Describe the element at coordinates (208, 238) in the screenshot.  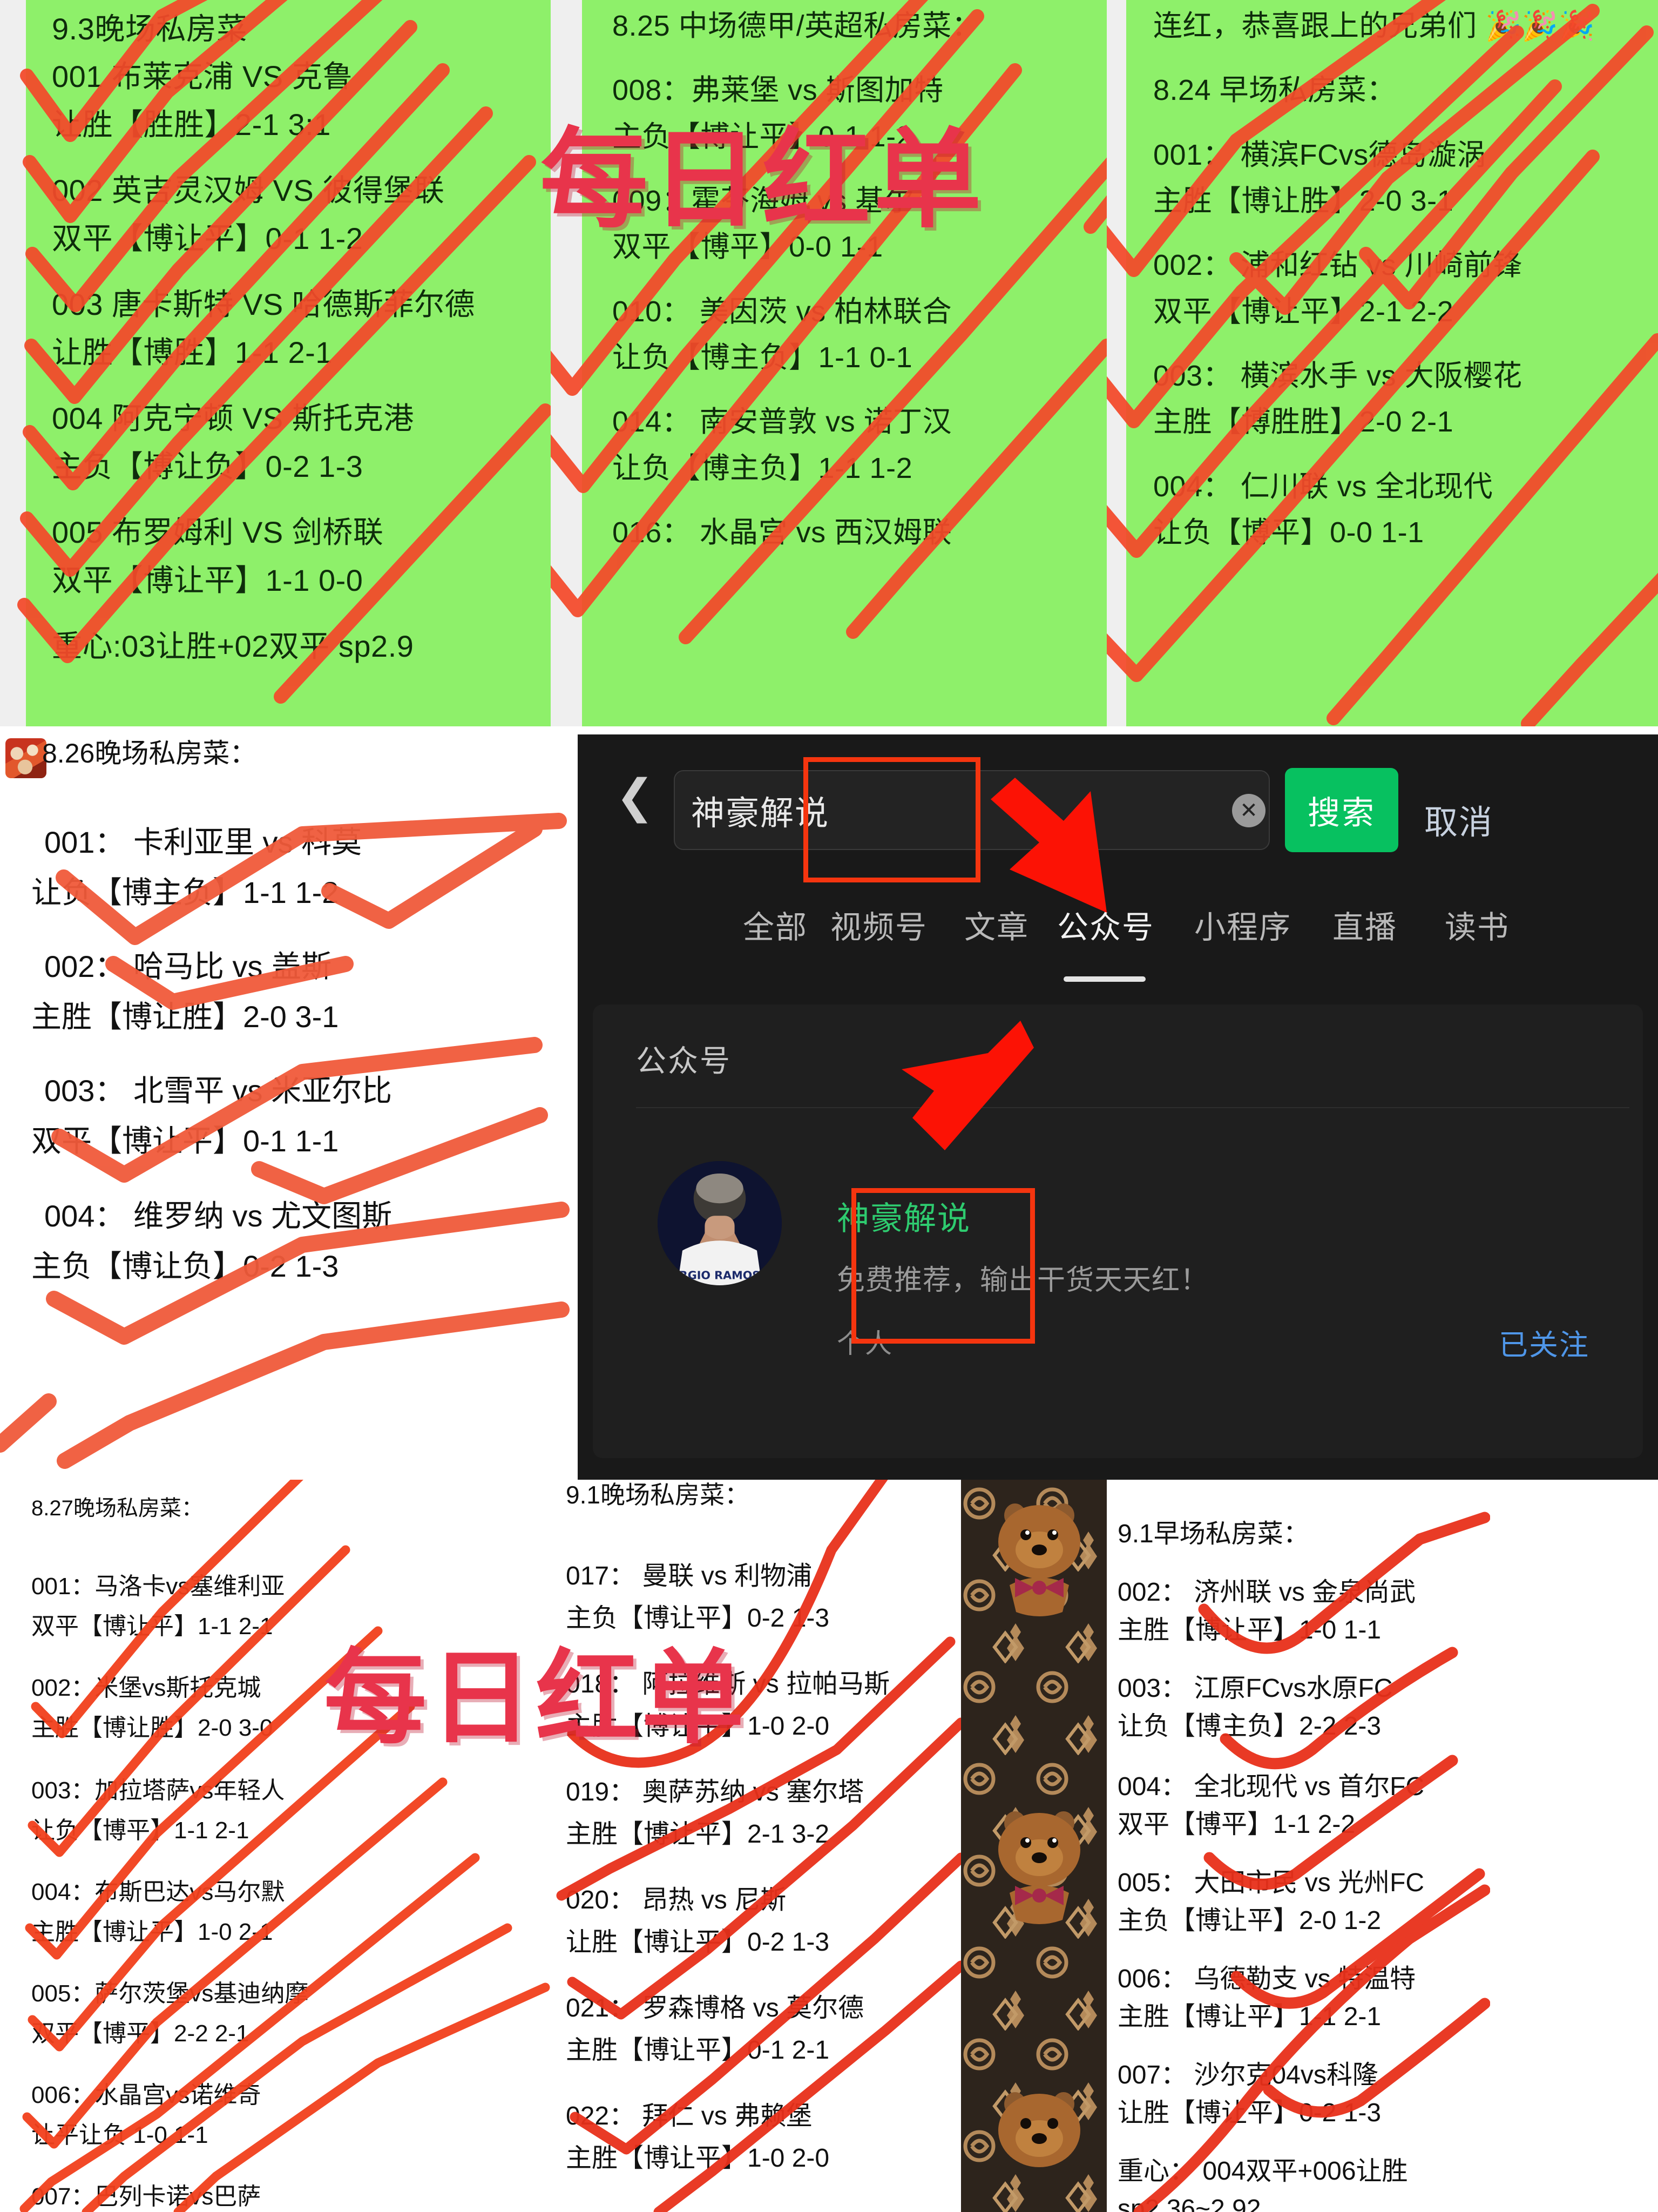
I see `chat-line: 双平【博让平】0-1 1-2` at that location.